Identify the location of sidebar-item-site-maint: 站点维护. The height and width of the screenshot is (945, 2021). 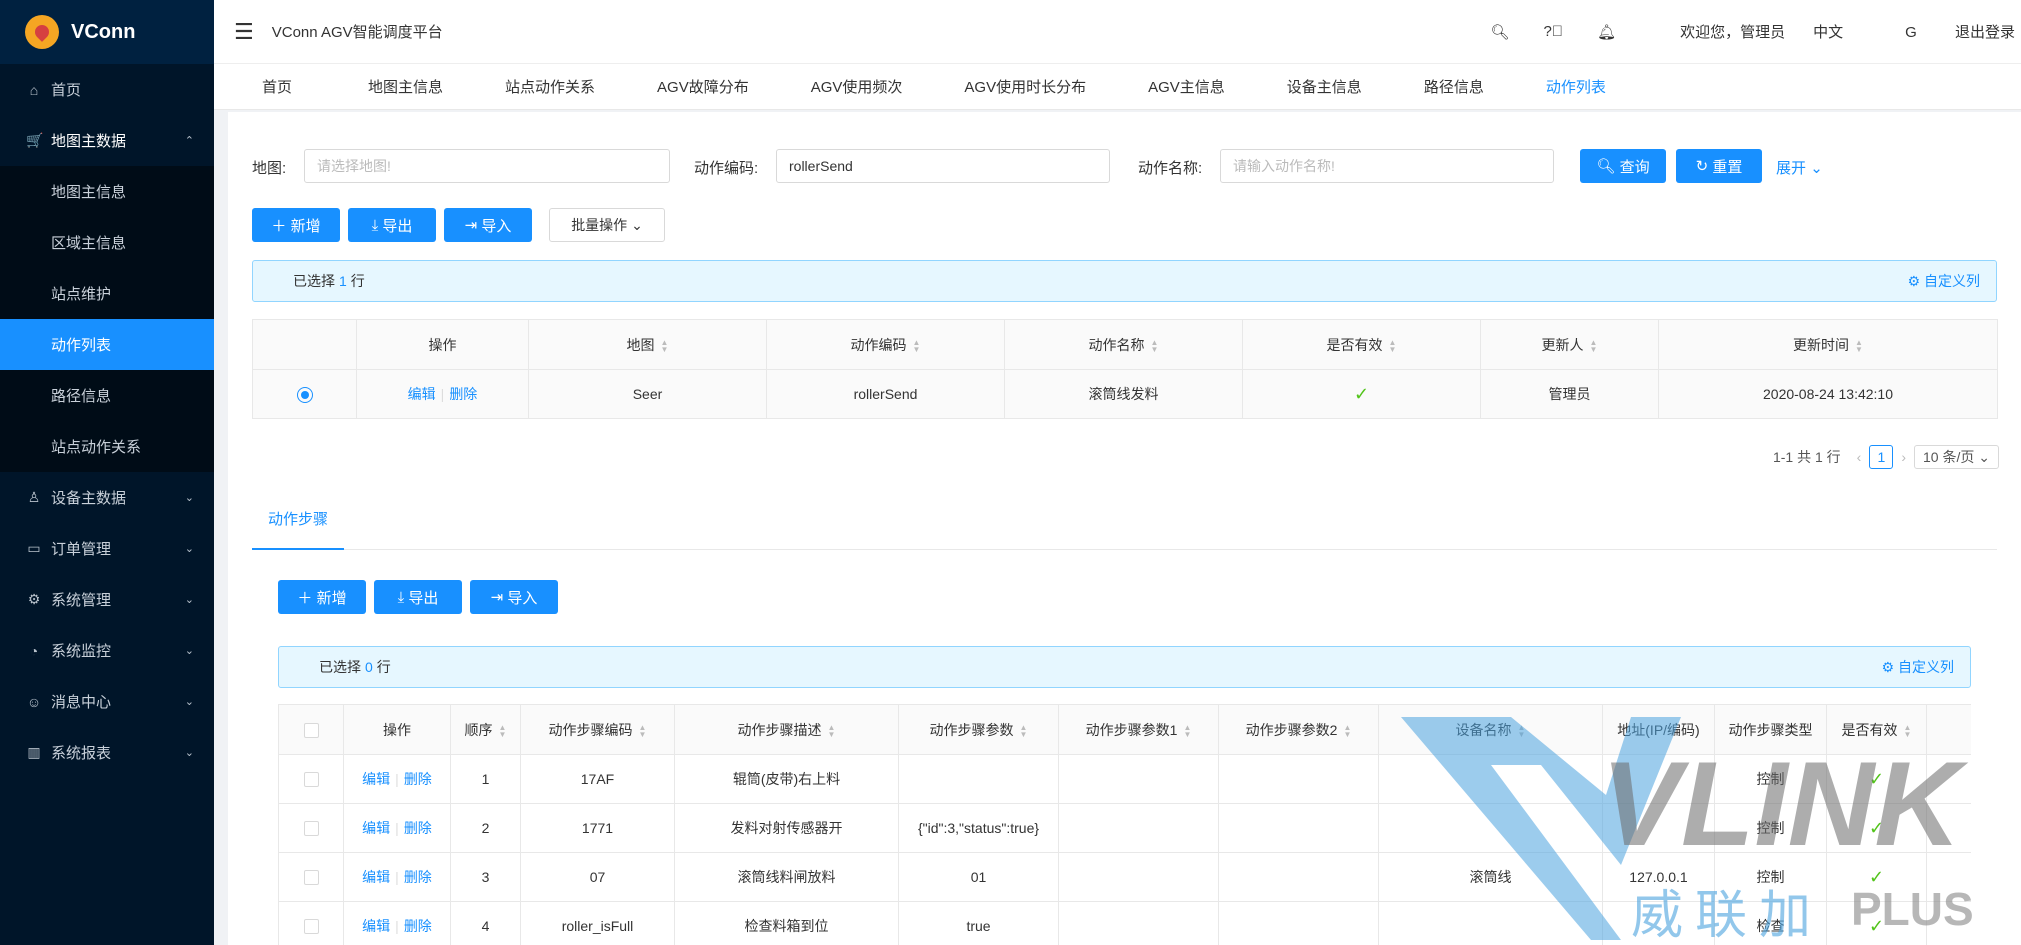
(107, 293).